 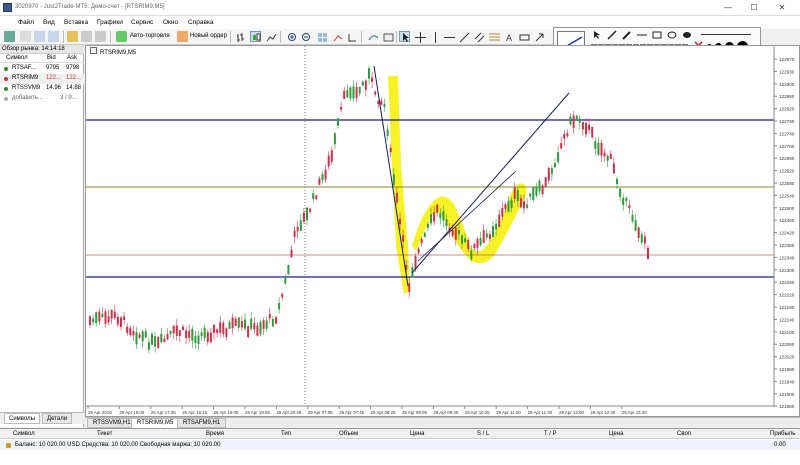 What do you see at coordinates (155, 423) in the screenshot?
I see `chart-tab-rtsrim9: RTSRIM9,M5` at bounding box center [155, 423].